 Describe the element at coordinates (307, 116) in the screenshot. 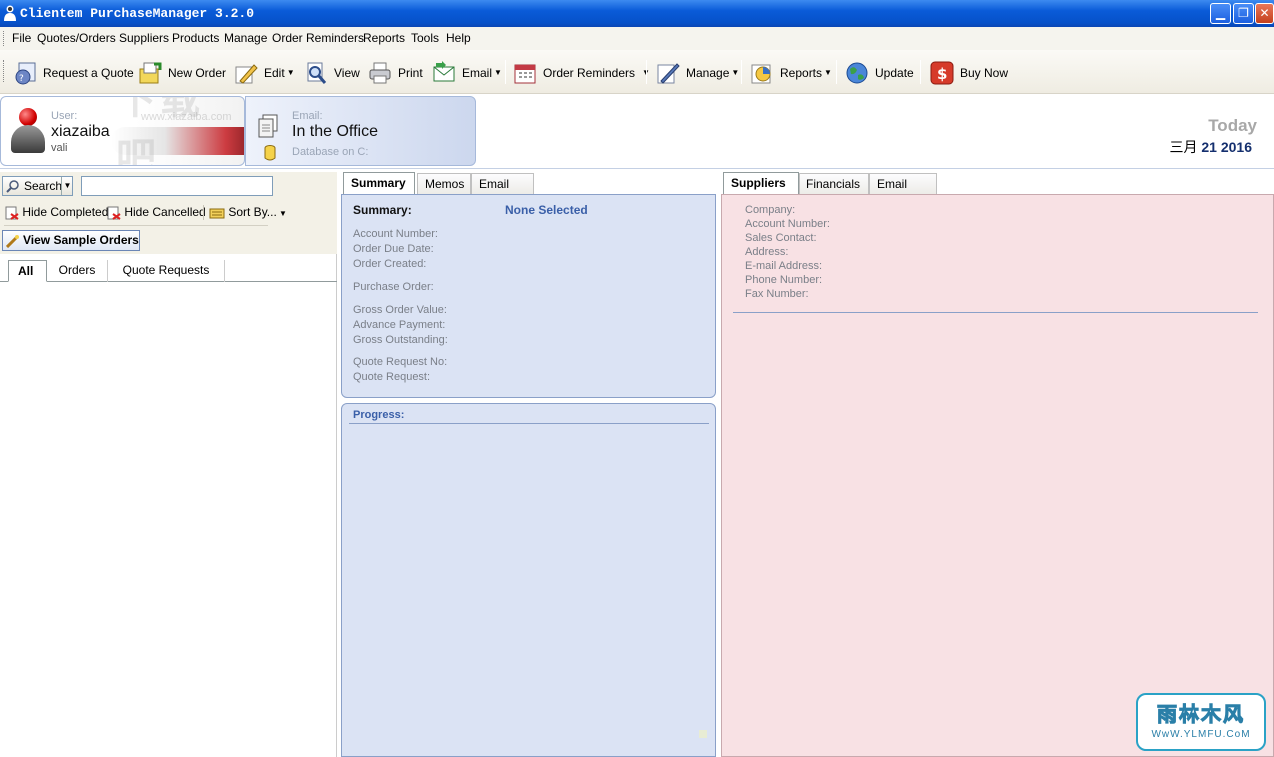

I see `status-label: Email:` at that location.